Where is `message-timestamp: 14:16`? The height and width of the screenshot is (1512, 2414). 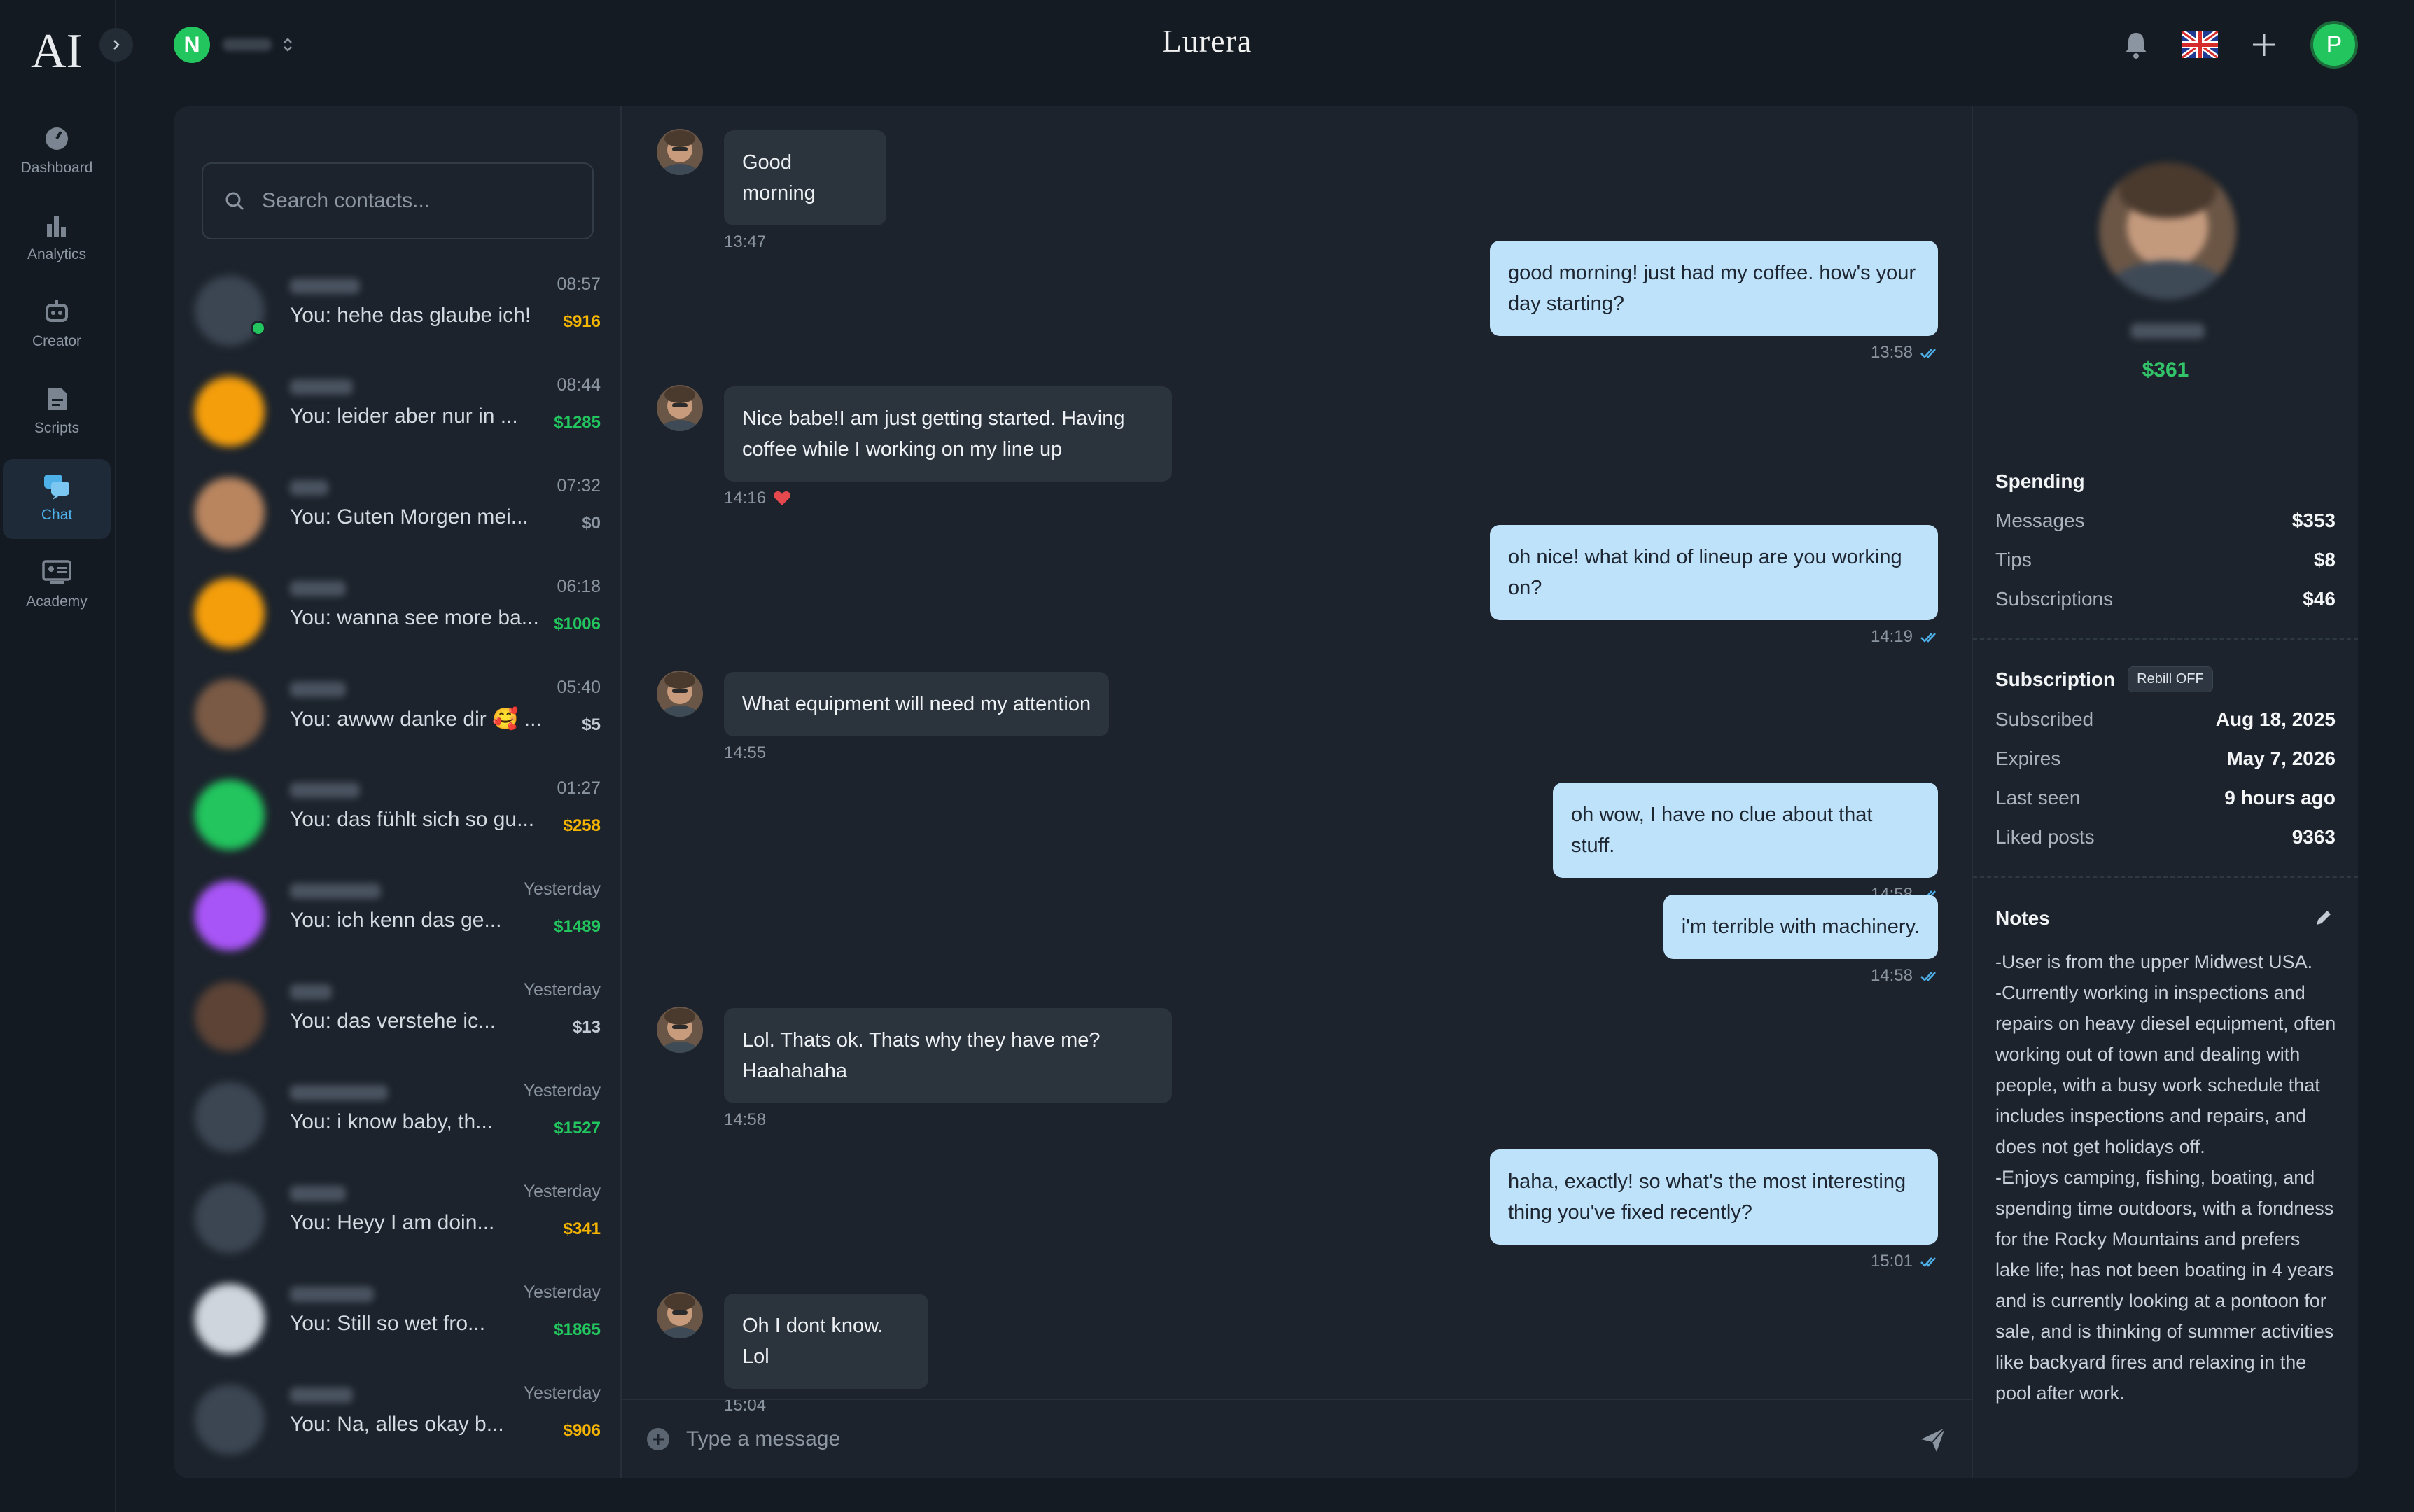
message-timestamp: 14:16 is located at coordinates (757, 498).